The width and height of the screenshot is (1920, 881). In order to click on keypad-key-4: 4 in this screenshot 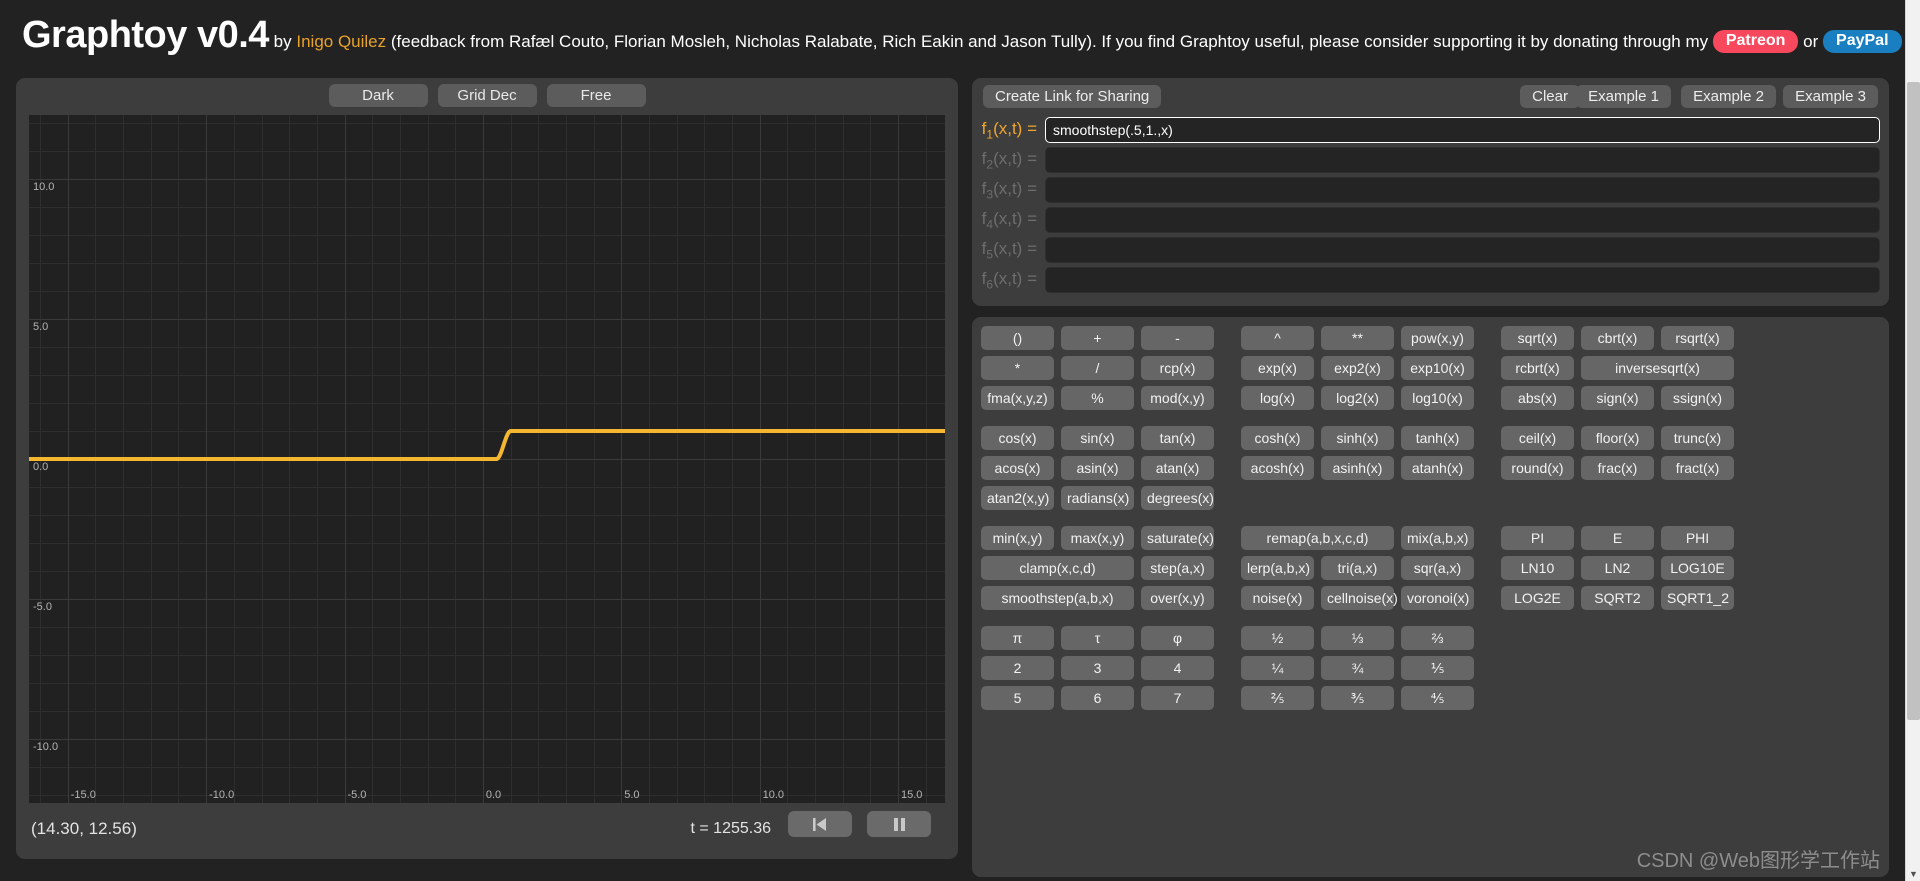, I will do `click(1177, 668)`.